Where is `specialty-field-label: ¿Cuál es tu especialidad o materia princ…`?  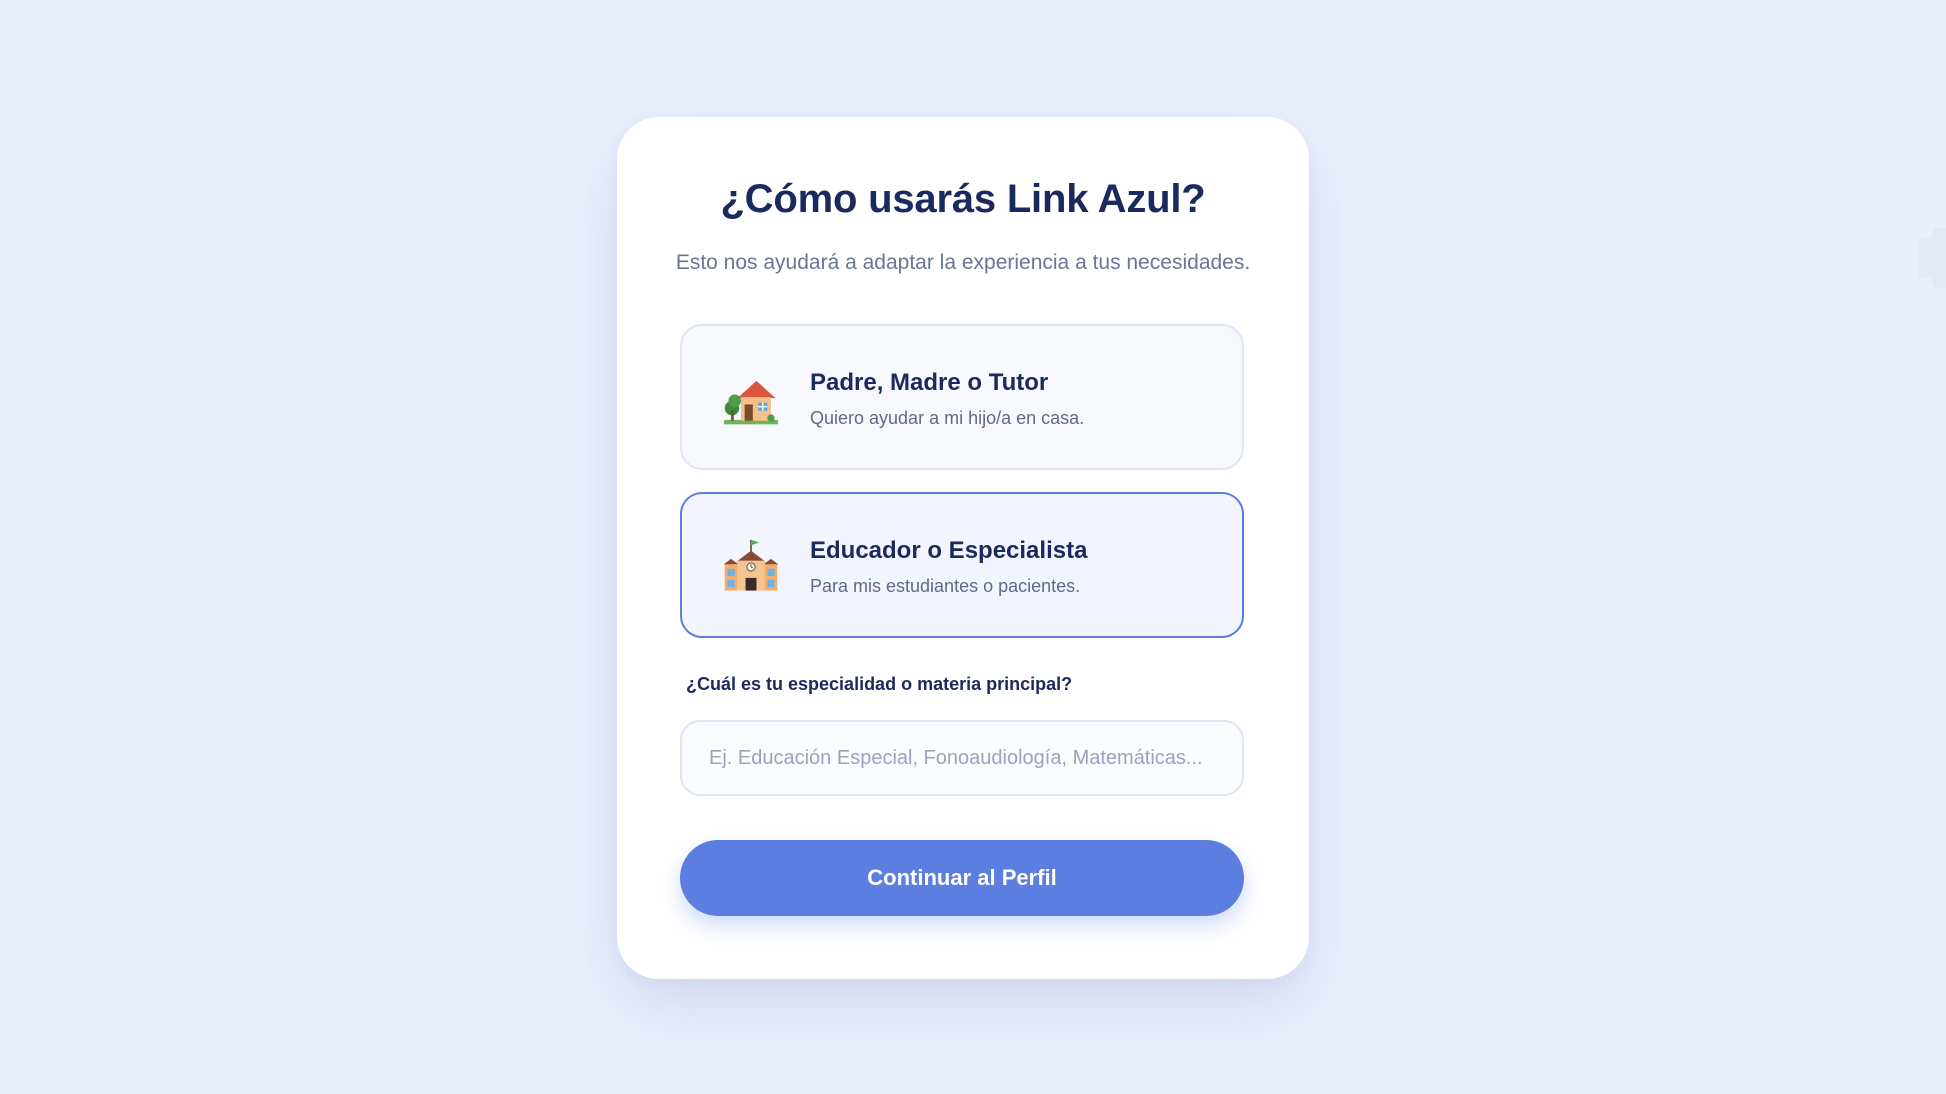 specialty-field-label: ¿Cuál es tu especialidad o materia princ… is located at coordinates (879, 684).